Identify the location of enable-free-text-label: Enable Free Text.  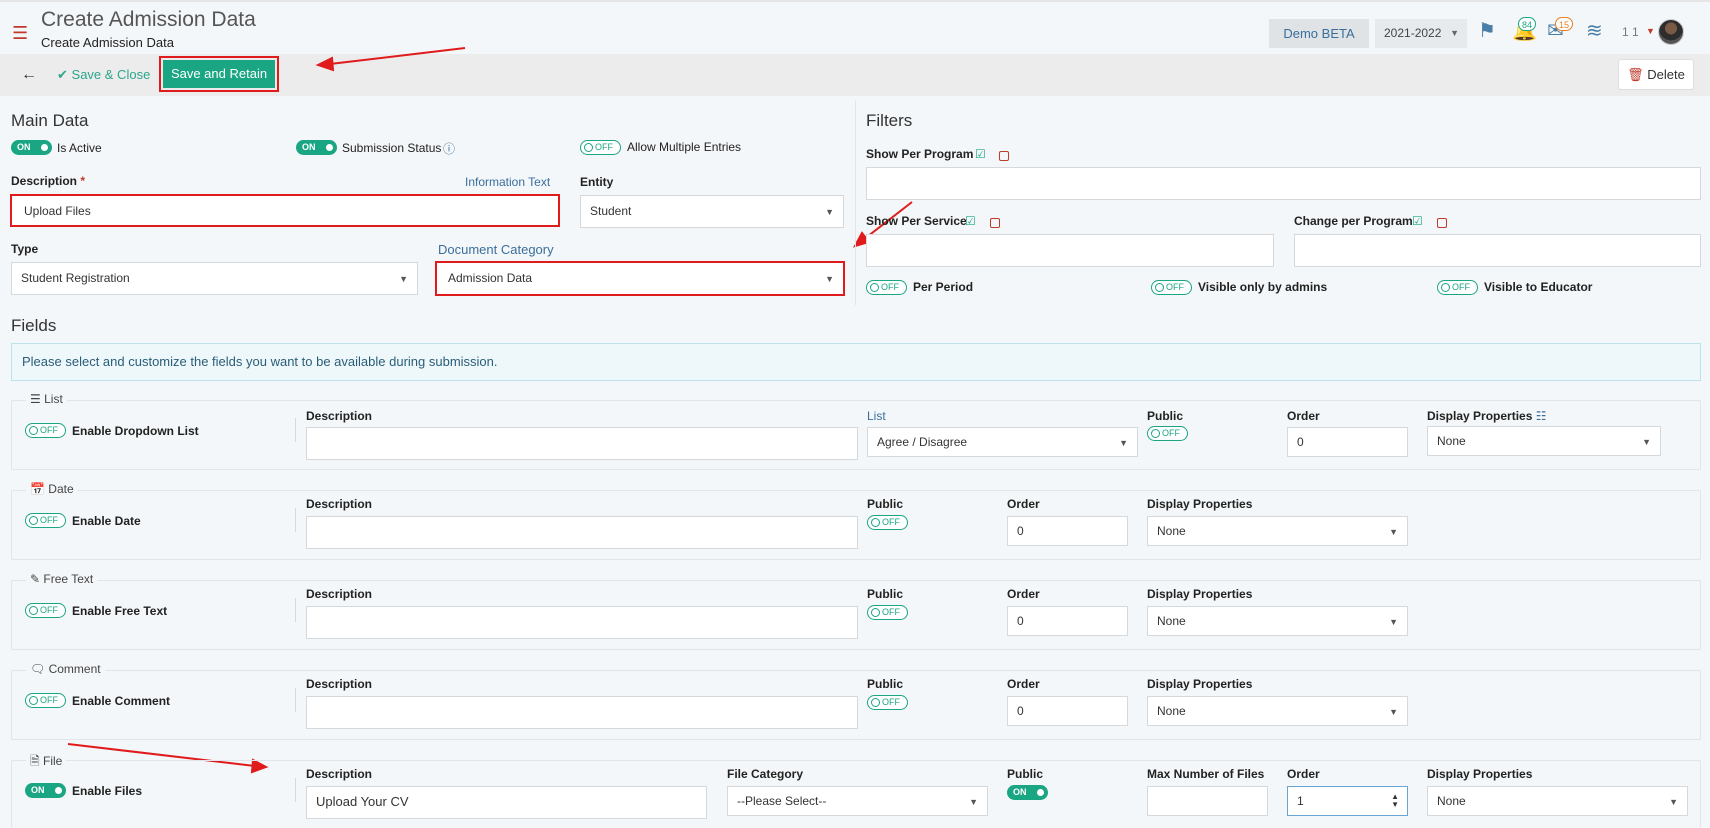
(120, 611).